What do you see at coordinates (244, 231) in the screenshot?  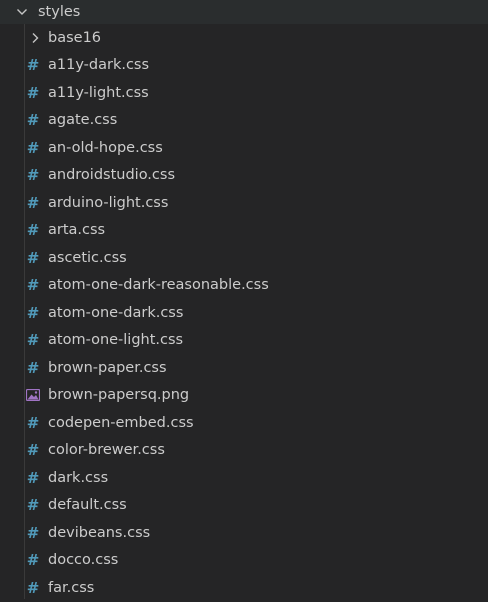 I see `file-item: # arta.css` at bounding box center [244, 231].